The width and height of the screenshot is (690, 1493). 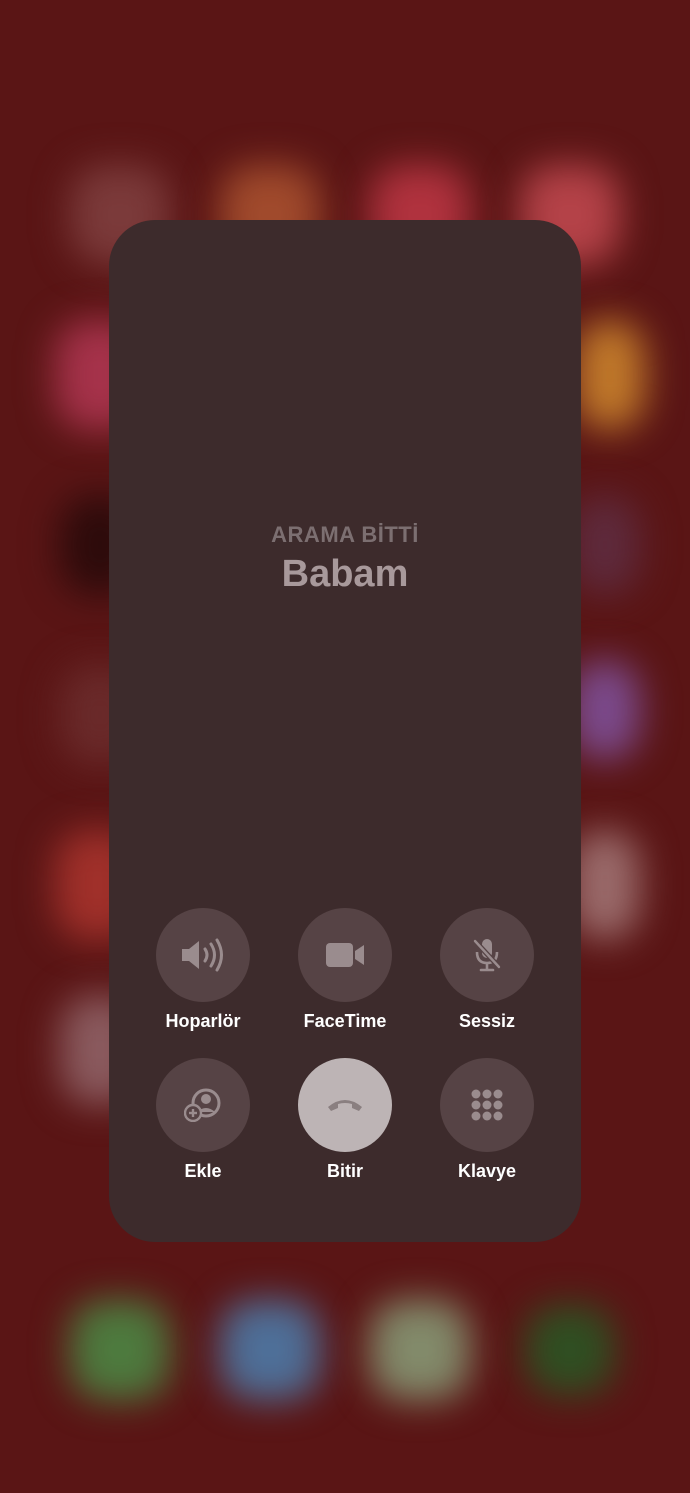 I want to click on keypad-icon, so click(x=487, y=1105).